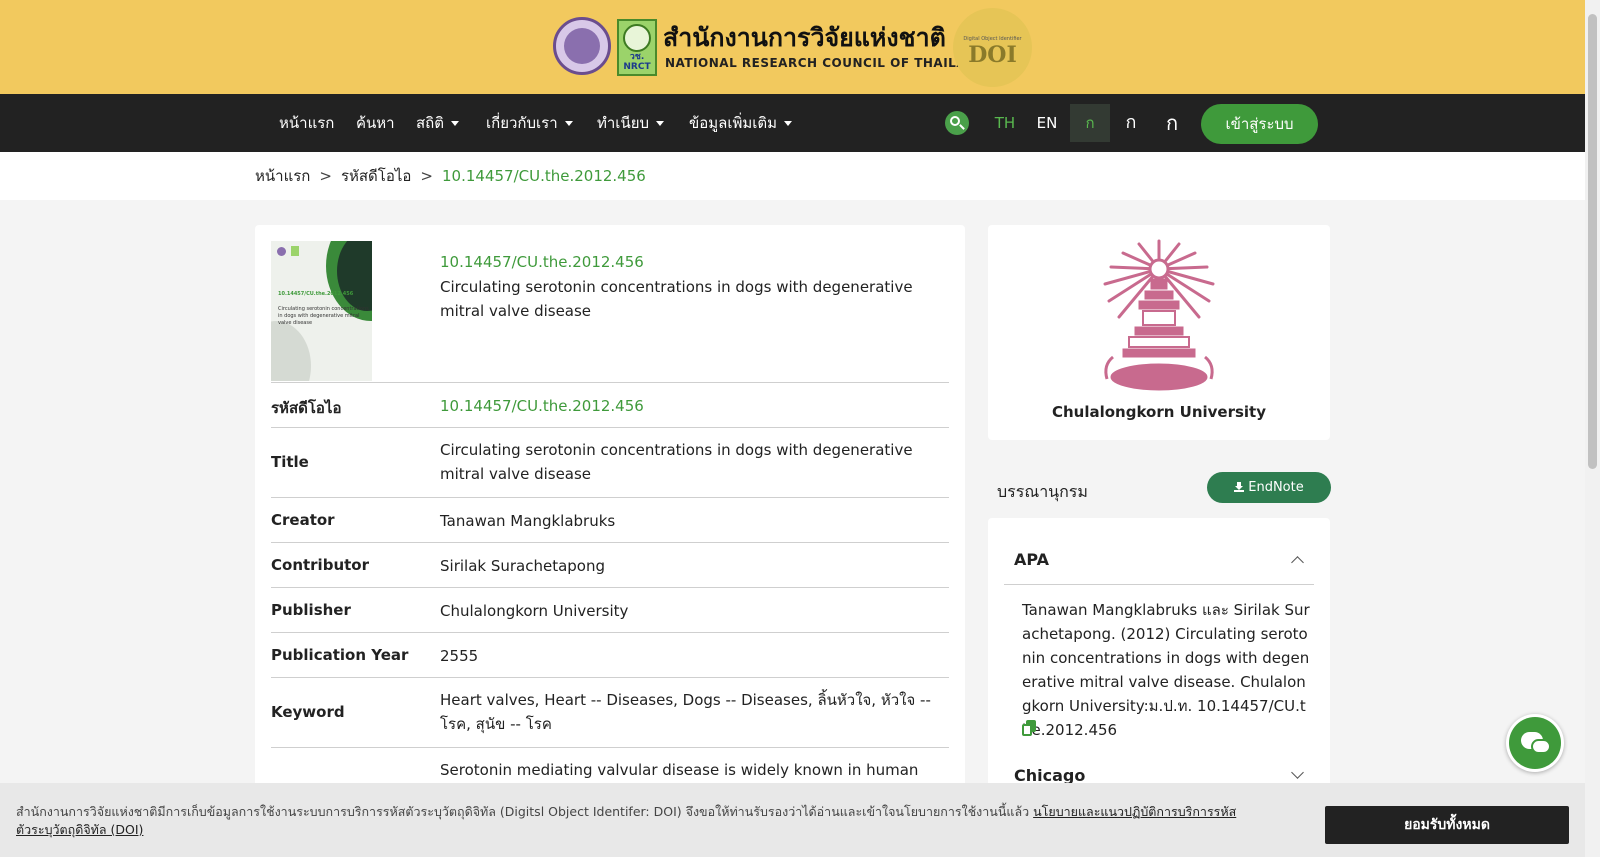  What do you see at coordinates (1297, 562) in the screenshot?
I see `chevron-up-icon` at bounding box center [1297, 562].